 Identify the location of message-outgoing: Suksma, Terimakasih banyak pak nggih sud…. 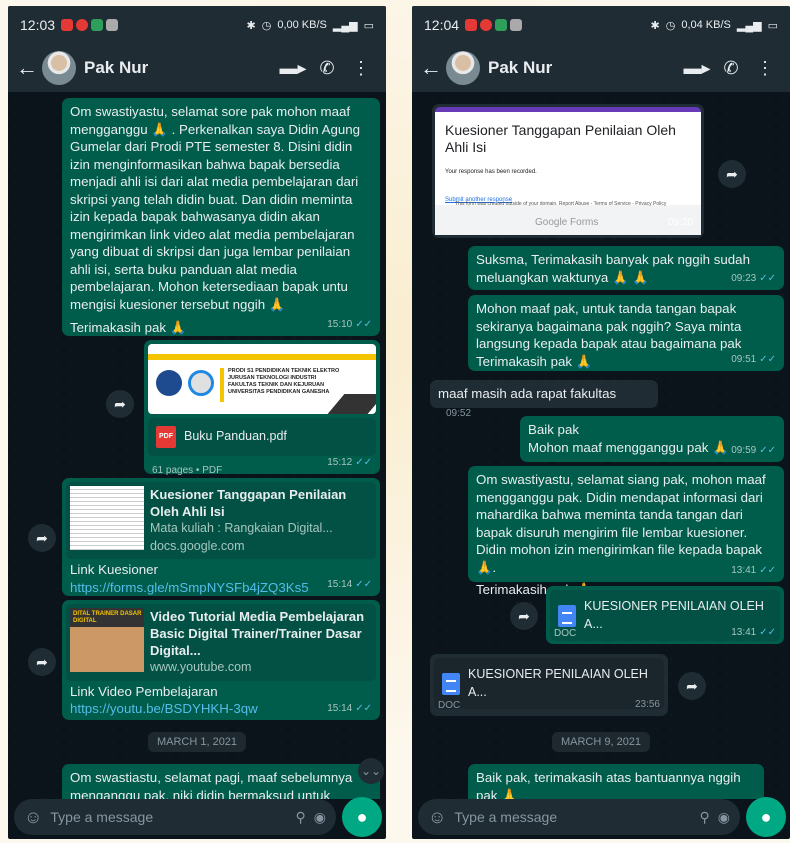
(626, 268).